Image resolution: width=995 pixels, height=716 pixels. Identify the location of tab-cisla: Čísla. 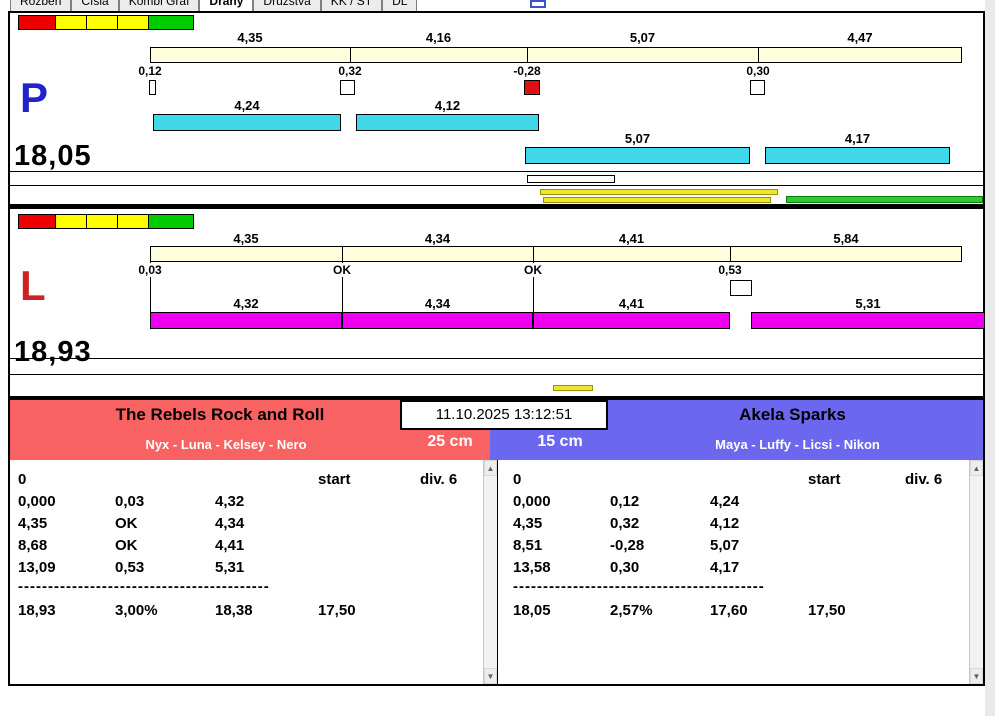
(95, 5).